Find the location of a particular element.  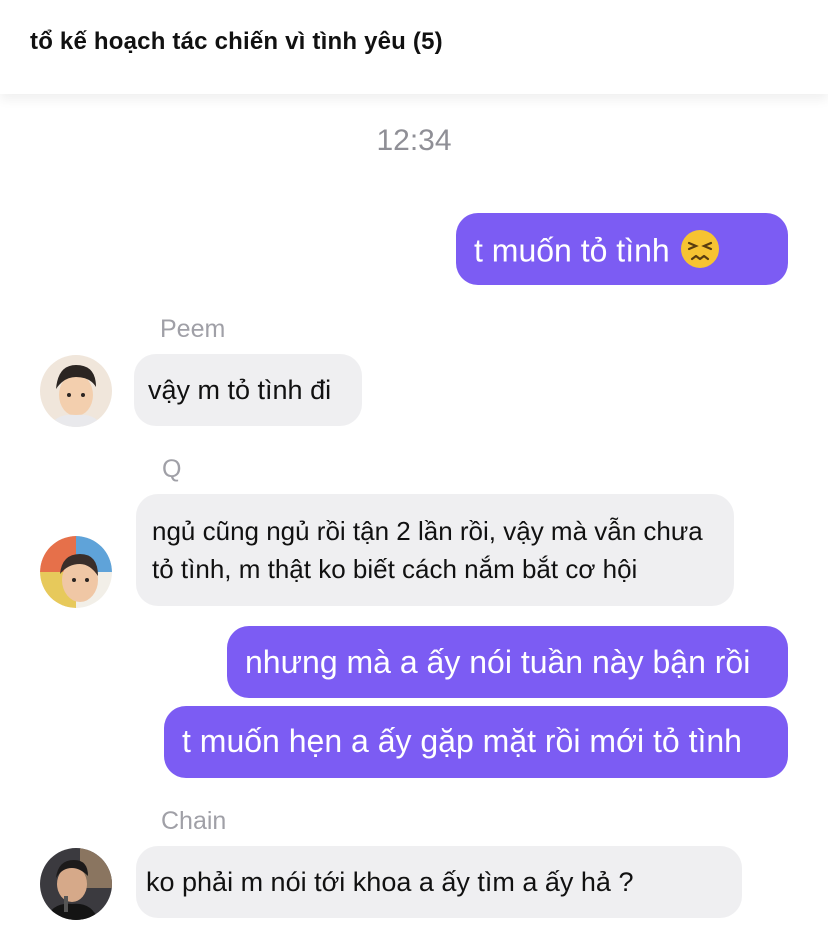

avatar-peem is located at coordinates (76, 391).